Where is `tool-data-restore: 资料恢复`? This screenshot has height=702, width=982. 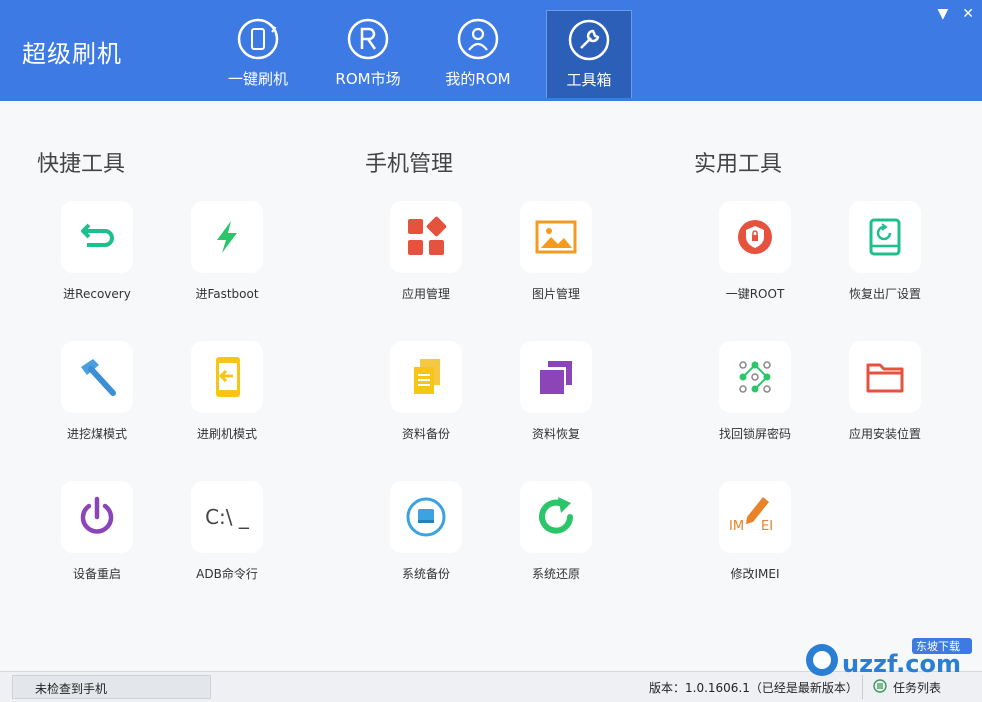
tool-data-restore: 资料恢复 is located at coordinates (556, 391).